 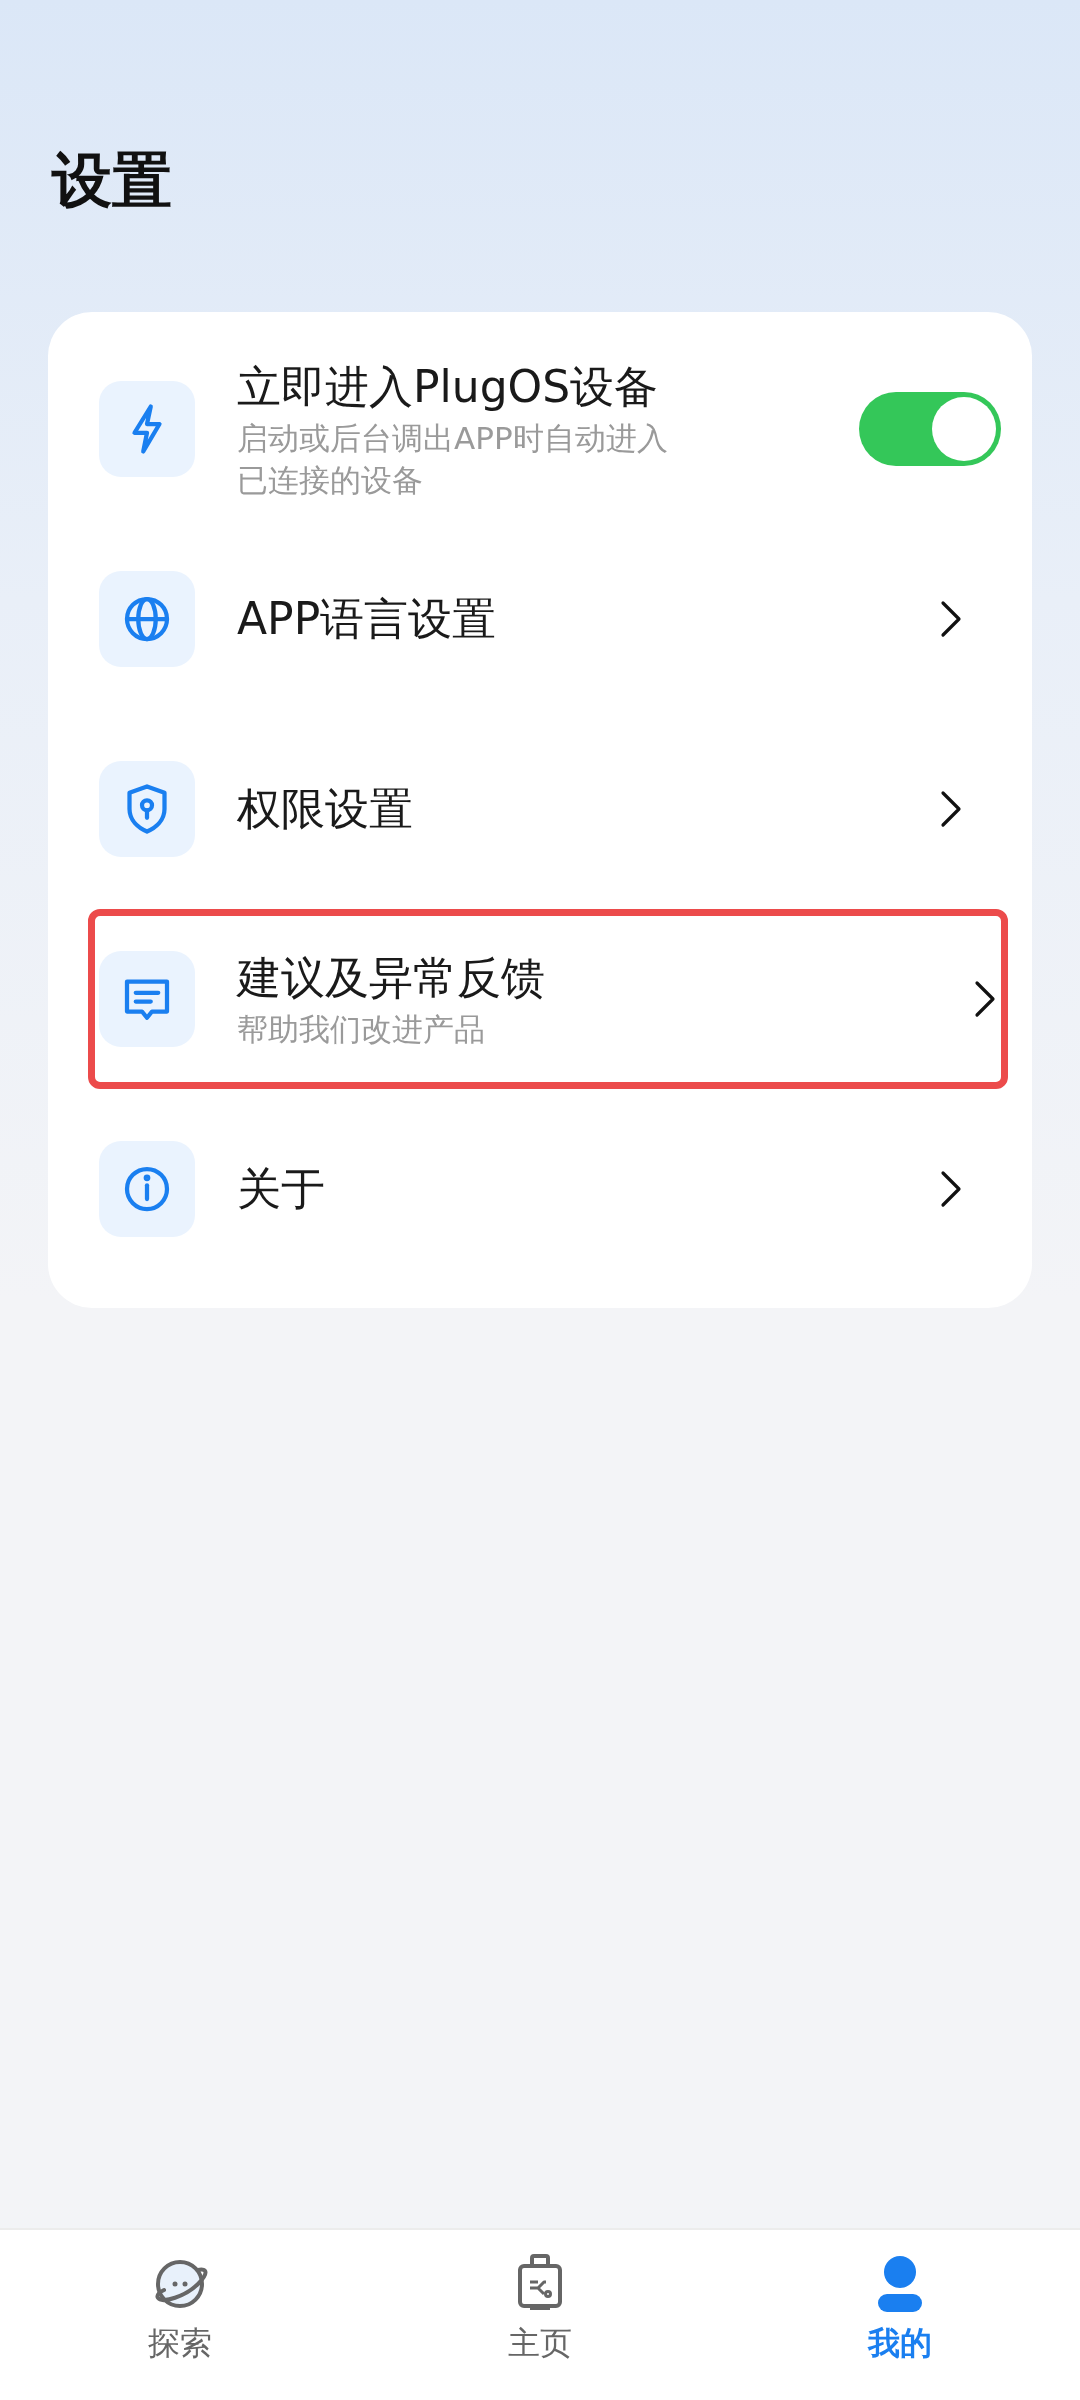 What do you see at coordinates (548, 999) in the screenshot?
I see `settings-row: 建议及异常反馈 帮助我们改进产品` at bounding box center [548, 999].